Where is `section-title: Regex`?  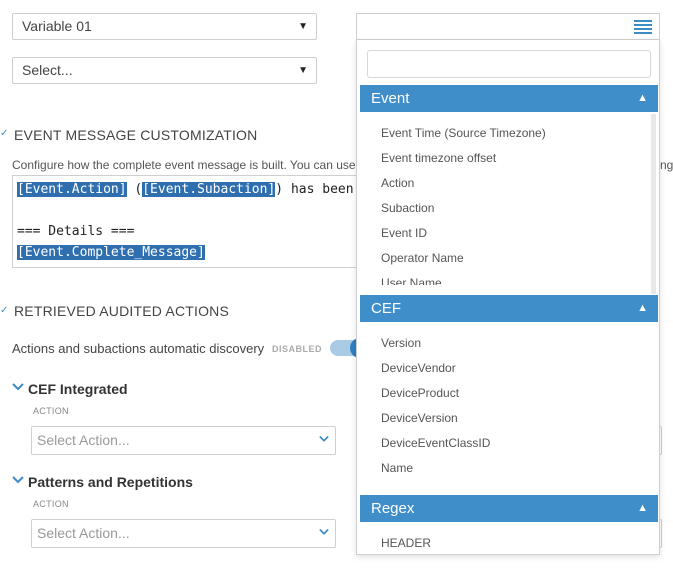
section-title: Regex is located at coordinates (393, 508).